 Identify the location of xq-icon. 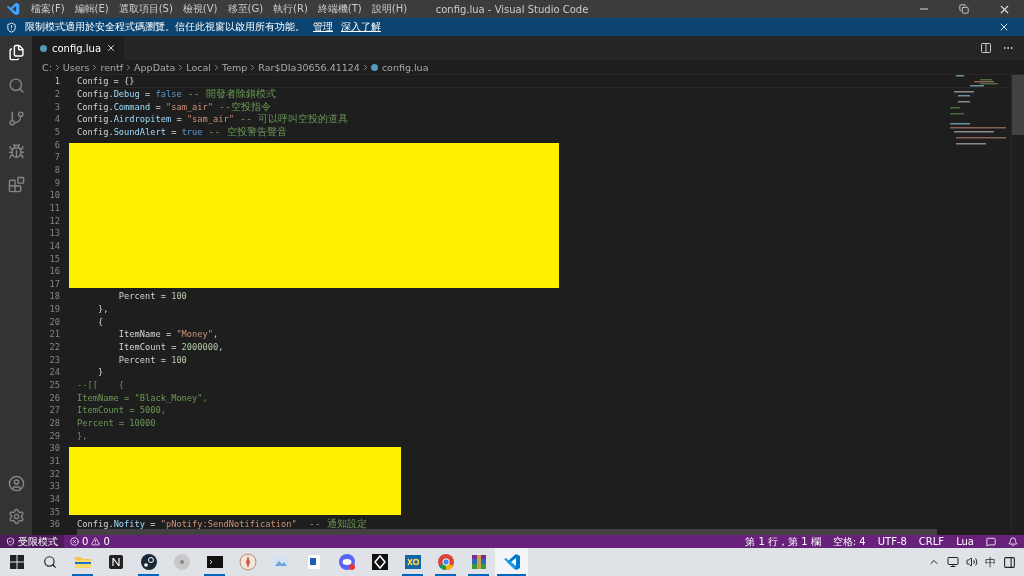
(412, 562).